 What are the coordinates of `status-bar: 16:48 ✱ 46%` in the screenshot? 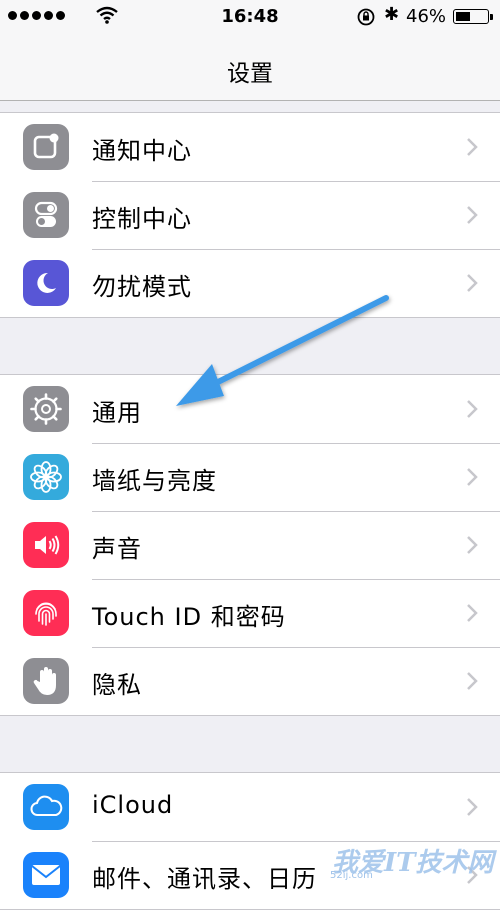 It's located at (250, 17).